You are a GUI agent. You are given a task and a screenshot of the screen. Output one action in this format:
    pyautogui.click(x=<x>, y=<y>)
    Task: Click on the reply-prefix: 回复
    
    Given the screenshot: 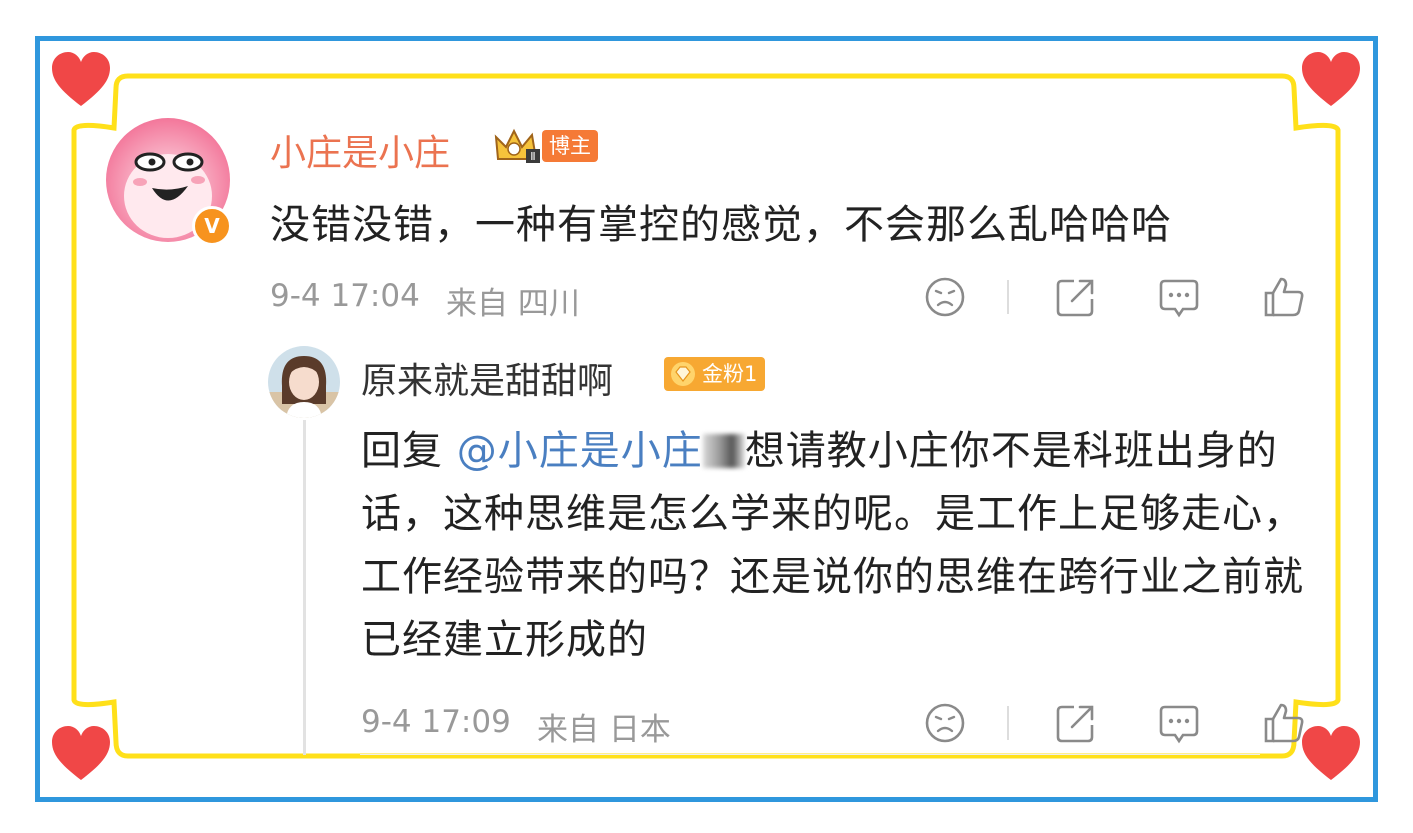 What is the action you would take?
    pyautogui.click(x=402, y=451)
    